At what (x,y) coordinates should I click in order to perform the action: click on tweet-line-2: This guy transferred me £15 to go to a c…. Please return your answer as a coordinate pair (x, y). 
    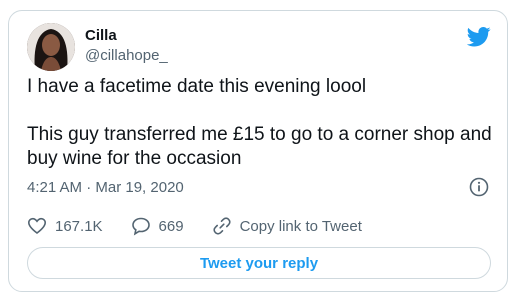
    Looking at the image, I should click on (259, 146).